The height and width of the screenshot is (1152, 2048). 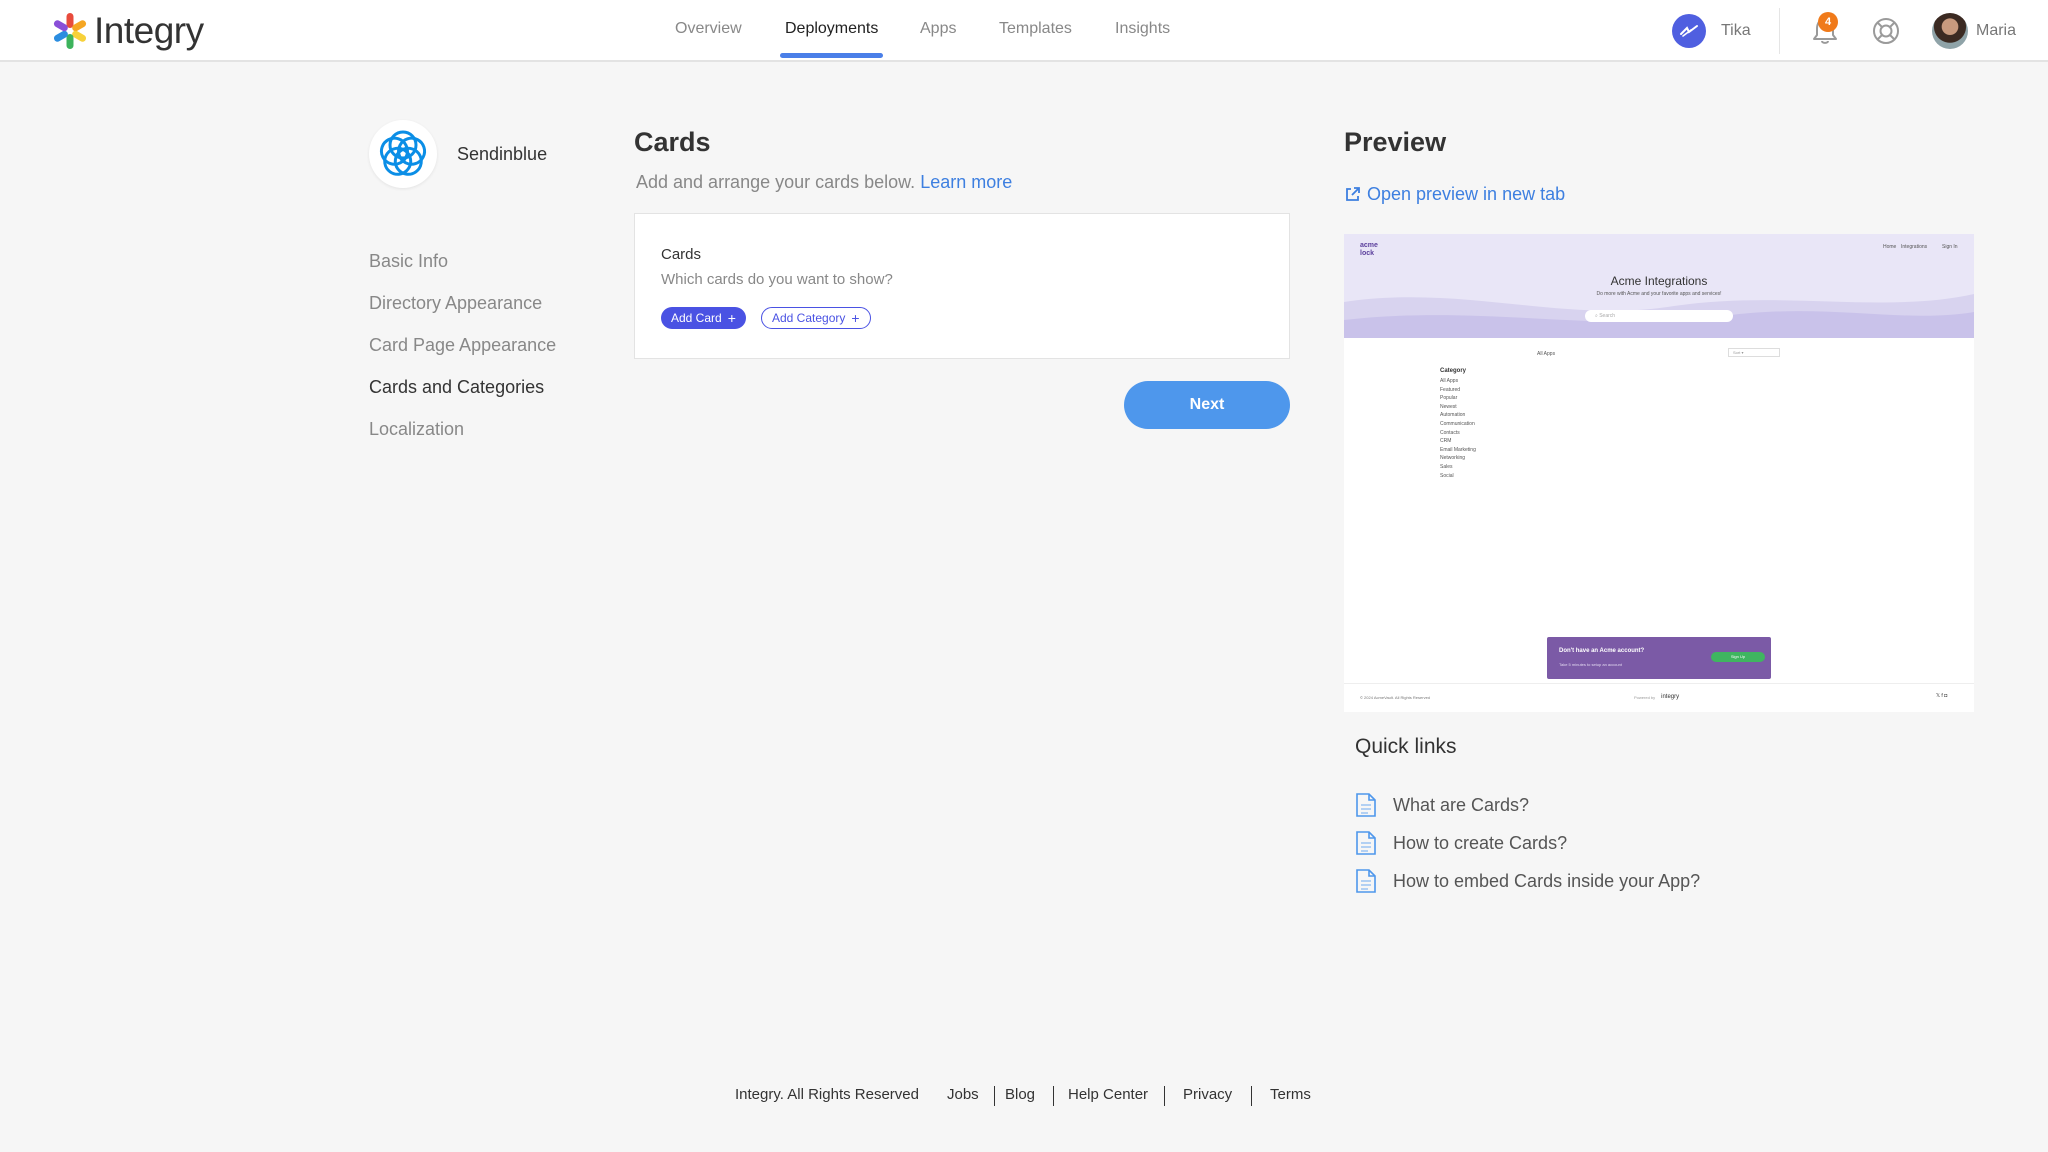 I want to click on quick-link-label: How to embed Cards inside your App?, so click(x=1547, y=880).